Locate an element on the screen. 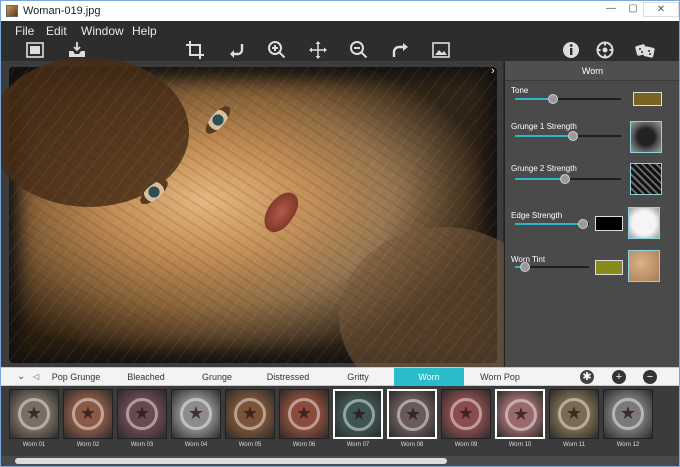 The width and height of the screenshot is (680, 467). grunge1-label: Grunge 1 Strength is located at coordinates (544, 126).